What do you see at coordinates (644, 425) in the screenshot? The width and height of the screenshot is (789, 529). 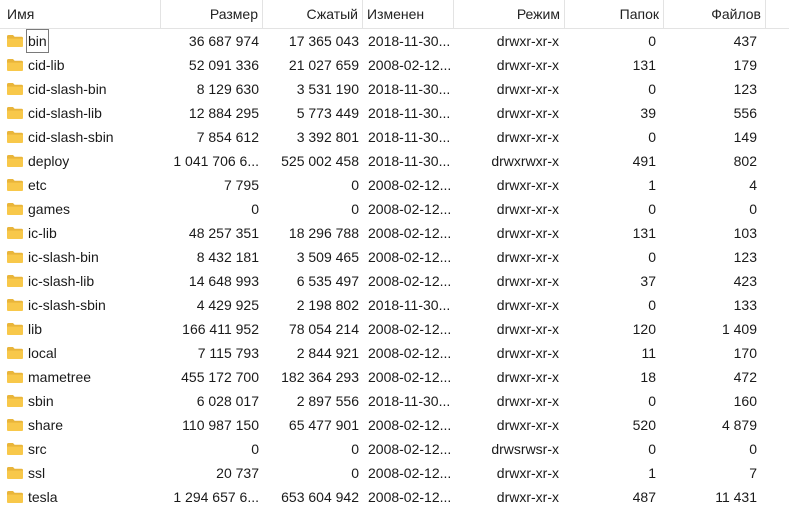 I see `file-folder-count: 520` at bounding box center [644, 425].